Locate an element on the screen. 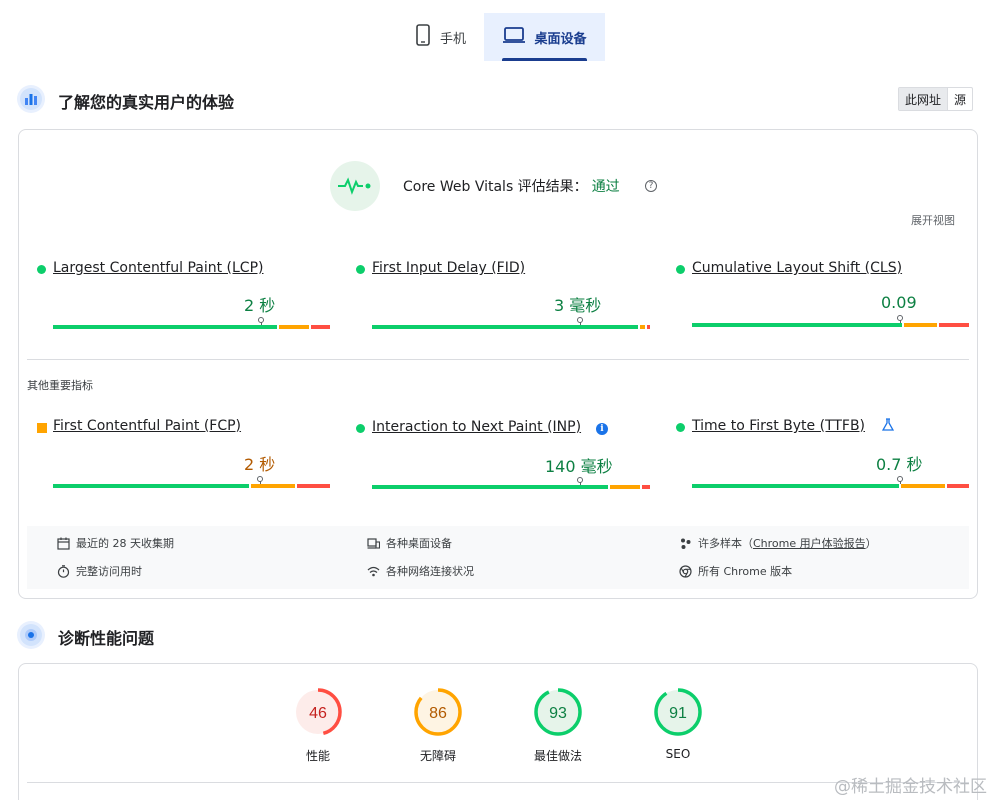 The width and height of the screenshot is (1000, 800). fcp-metric-link: First Contentful Paint (FCP) is located at coordinates (147, 426).